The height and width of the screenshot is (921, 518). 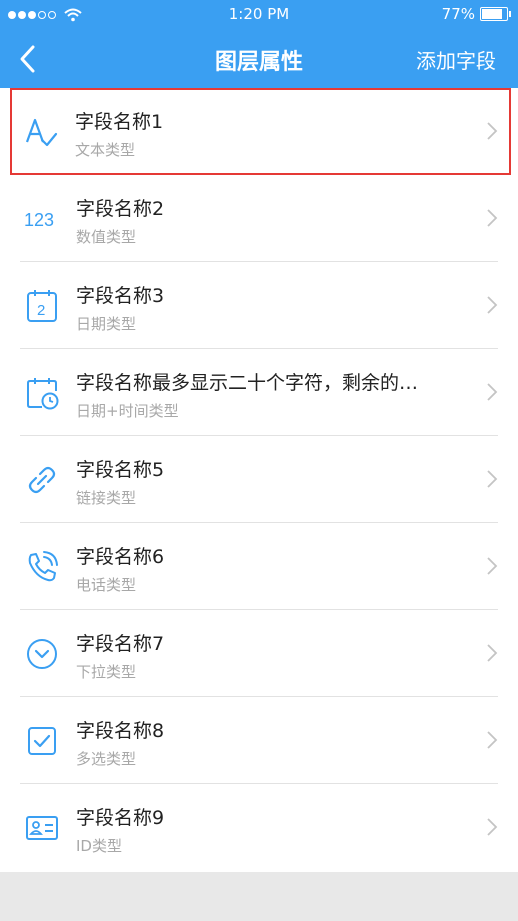 What do you see at coordinates (120, 296) in the screenshot?
I see `field-name: 字段名称3` at bounding box center [120, 296].